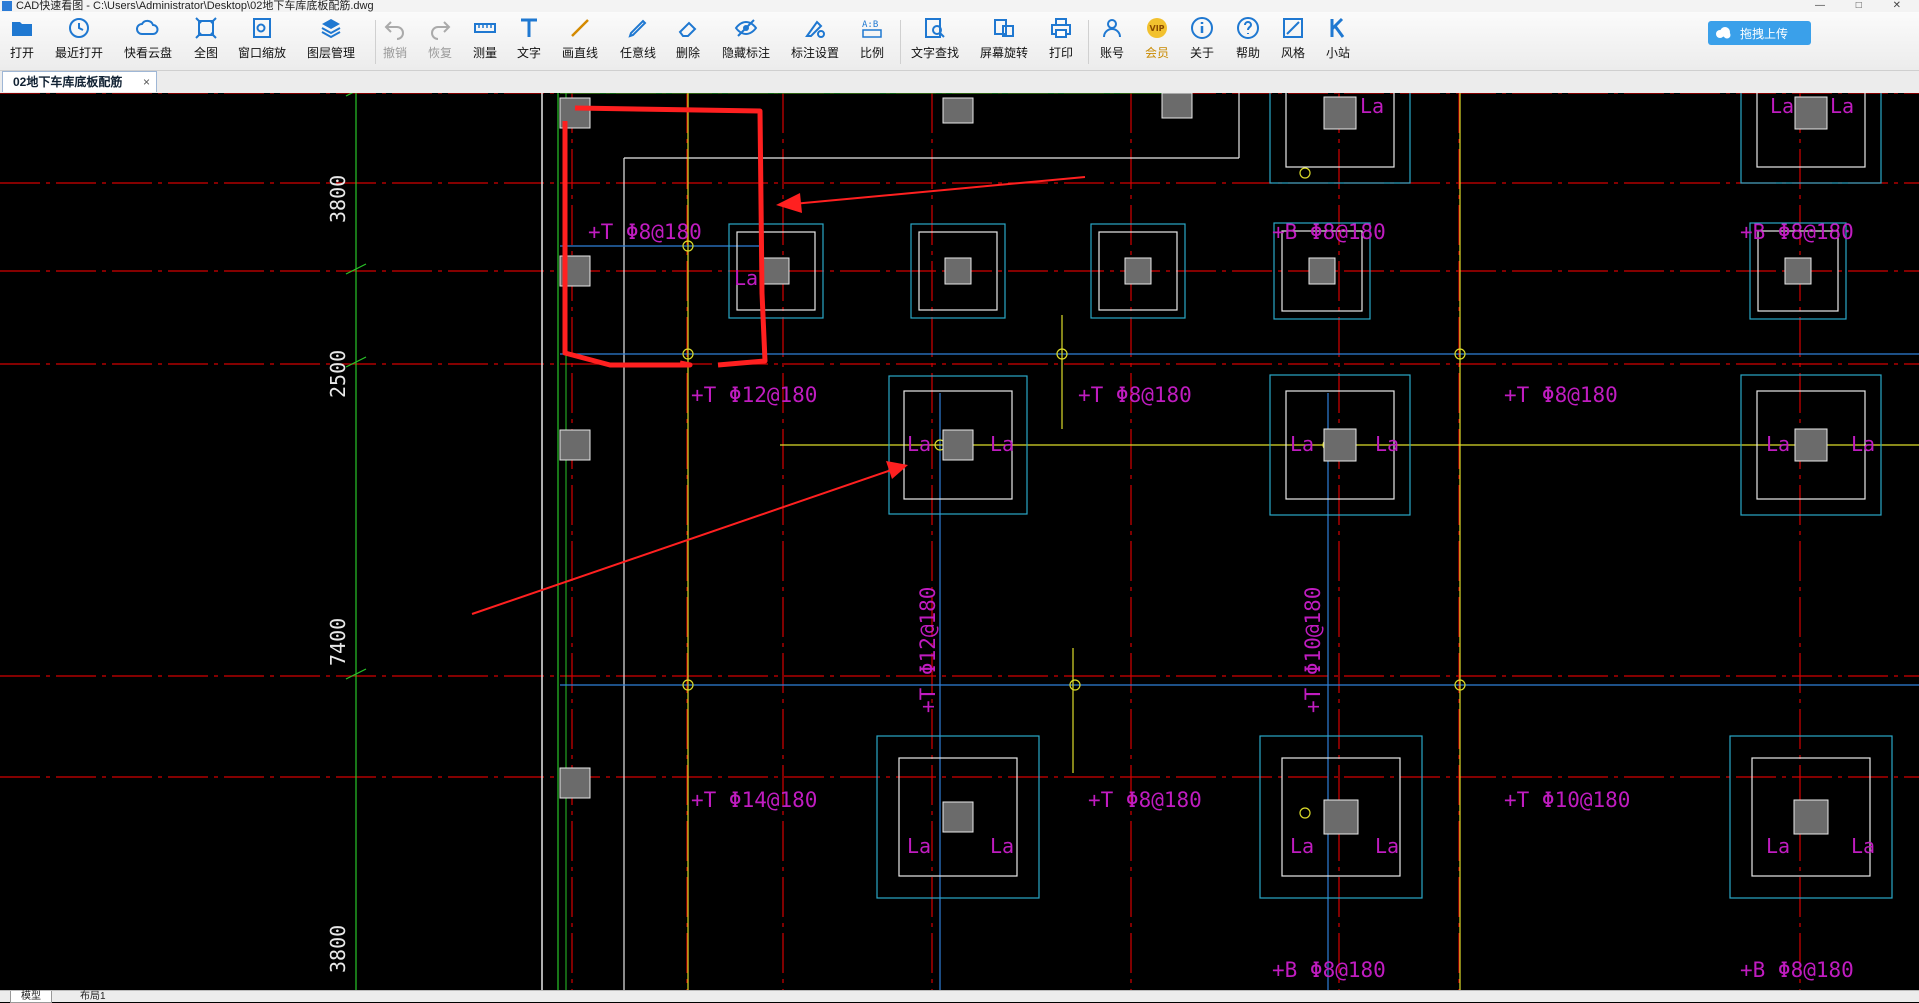 This screenshot has height=1003, width=1919. What do you see at coordinates (1337, 53) in the screenshot?
I see `toolbar-button-label: 小站` at bounding box center [1337, 53].